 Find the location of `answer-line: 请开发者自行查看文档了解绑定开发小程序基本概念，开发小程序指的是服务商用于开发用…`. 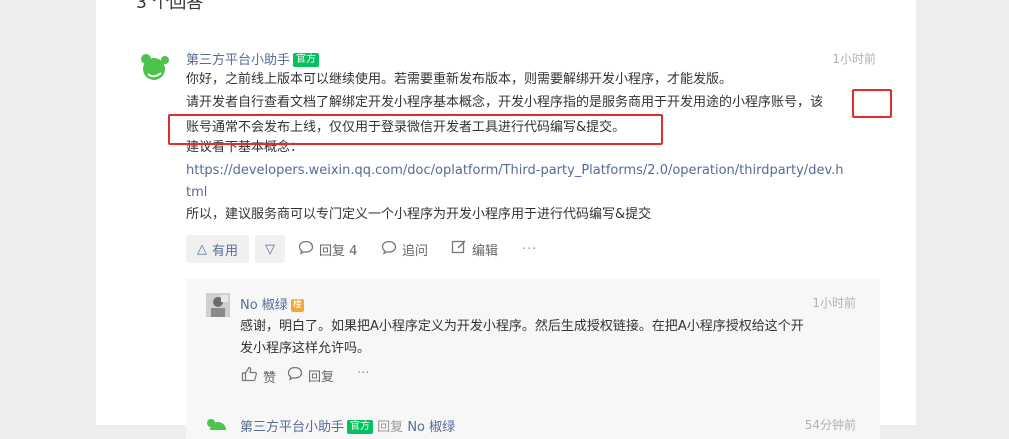

answer-line: 请开发者自行查看文档了解绑定开发小程序基本概念，开发小程序指的是服务商用于开发用… is located at coordinates (505, 102).